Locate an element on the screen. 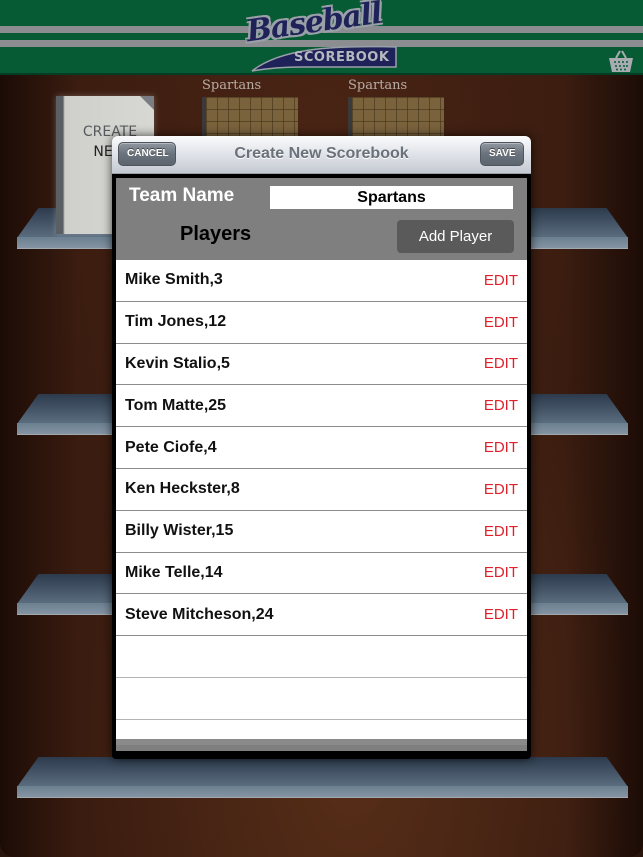  player-name: Mike Telle,14 is located at coordinates (174, 572).